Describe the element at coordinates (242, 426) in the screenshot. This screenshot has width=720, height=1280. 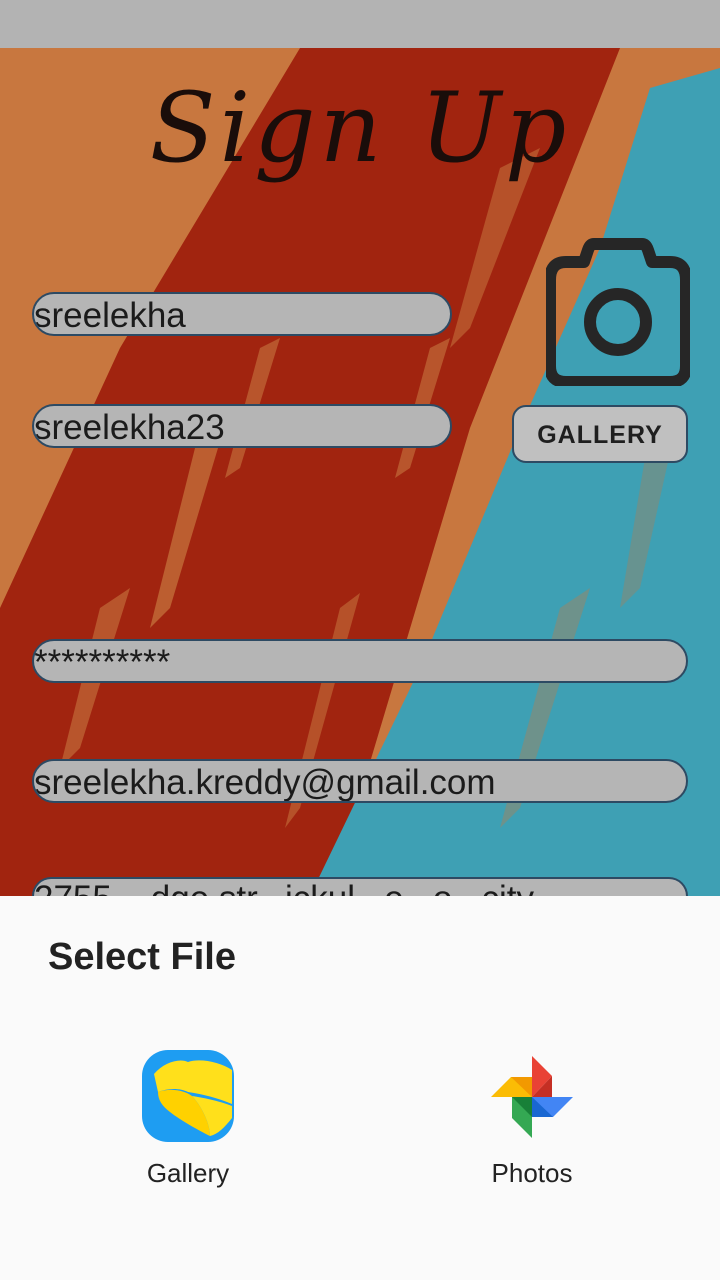
I see `username-field: sreelekha23` at that location.